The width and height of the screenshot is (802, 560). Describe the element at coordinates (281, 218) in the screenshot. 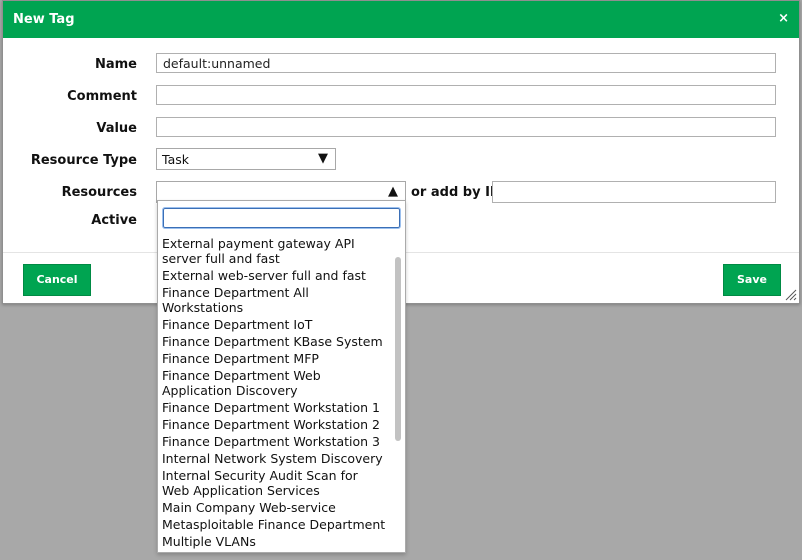

I see `resources-search-input` at that location.